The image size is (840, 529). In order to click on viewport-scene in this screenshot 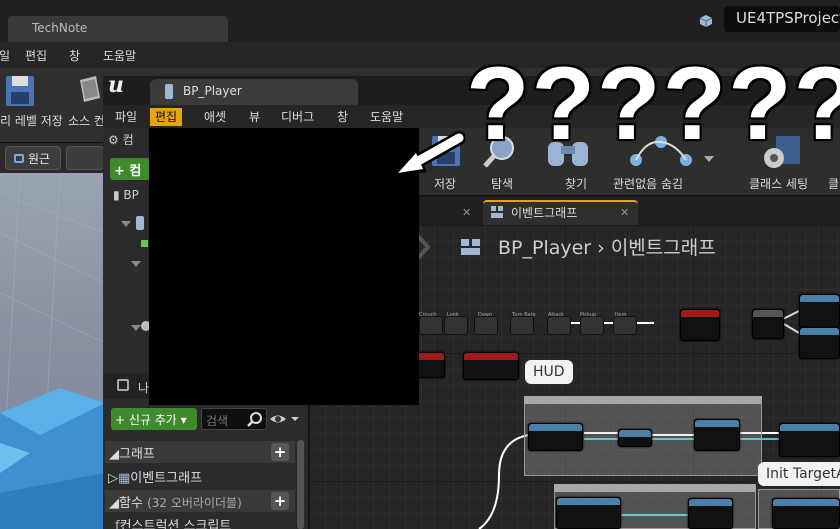, I will do `click(52, 351)`.